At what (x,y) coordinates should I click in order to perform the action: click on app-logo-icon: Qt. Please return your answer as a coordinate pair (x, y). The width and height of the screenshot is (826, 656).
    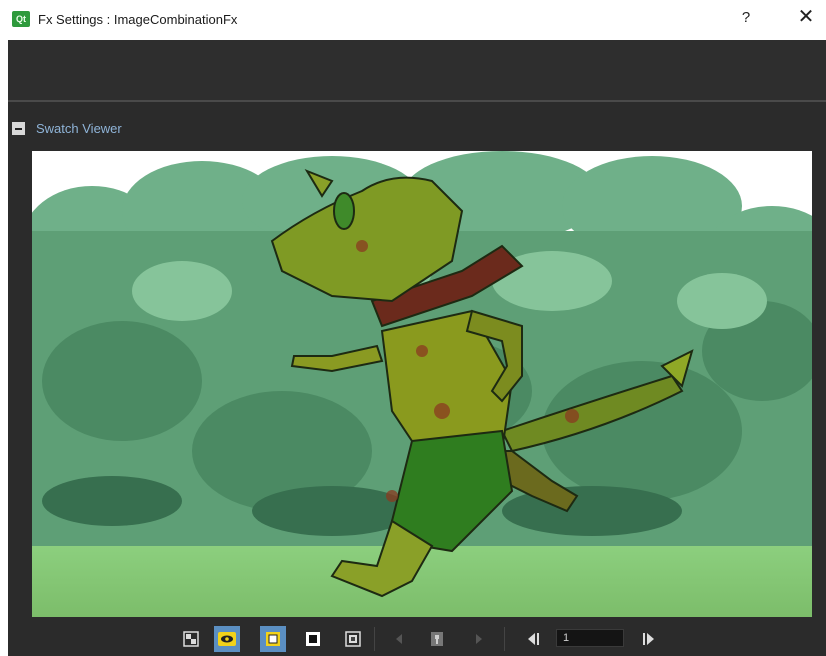
    Looking at the image, I should click on (21, 19).